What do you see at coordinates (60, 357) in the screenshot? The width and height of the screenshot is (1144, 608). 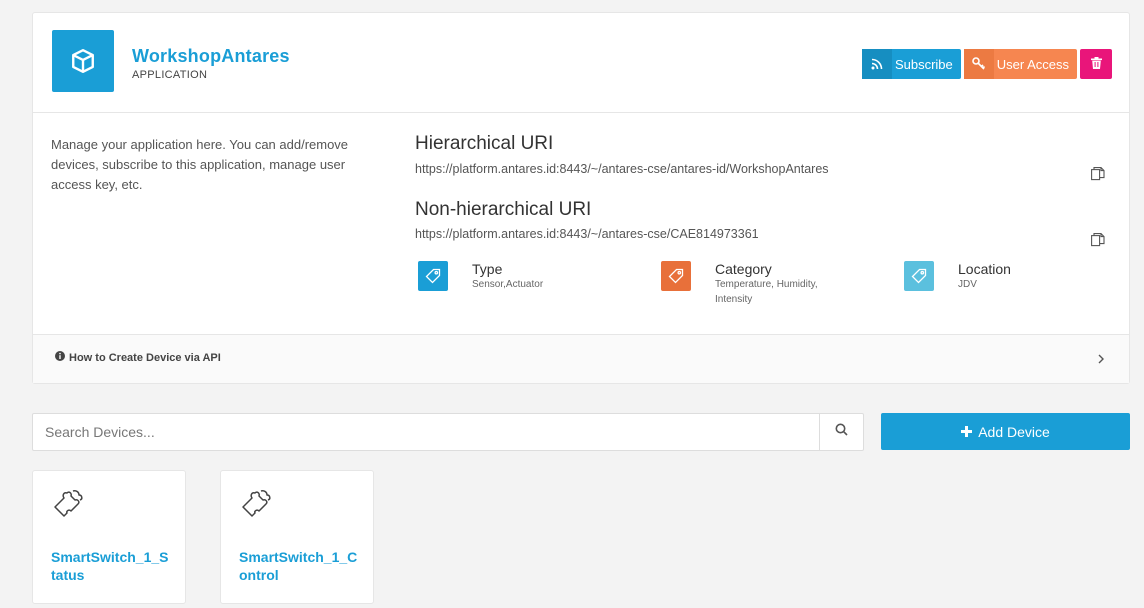 I see `info-icon` at bounding box center [60, 357].